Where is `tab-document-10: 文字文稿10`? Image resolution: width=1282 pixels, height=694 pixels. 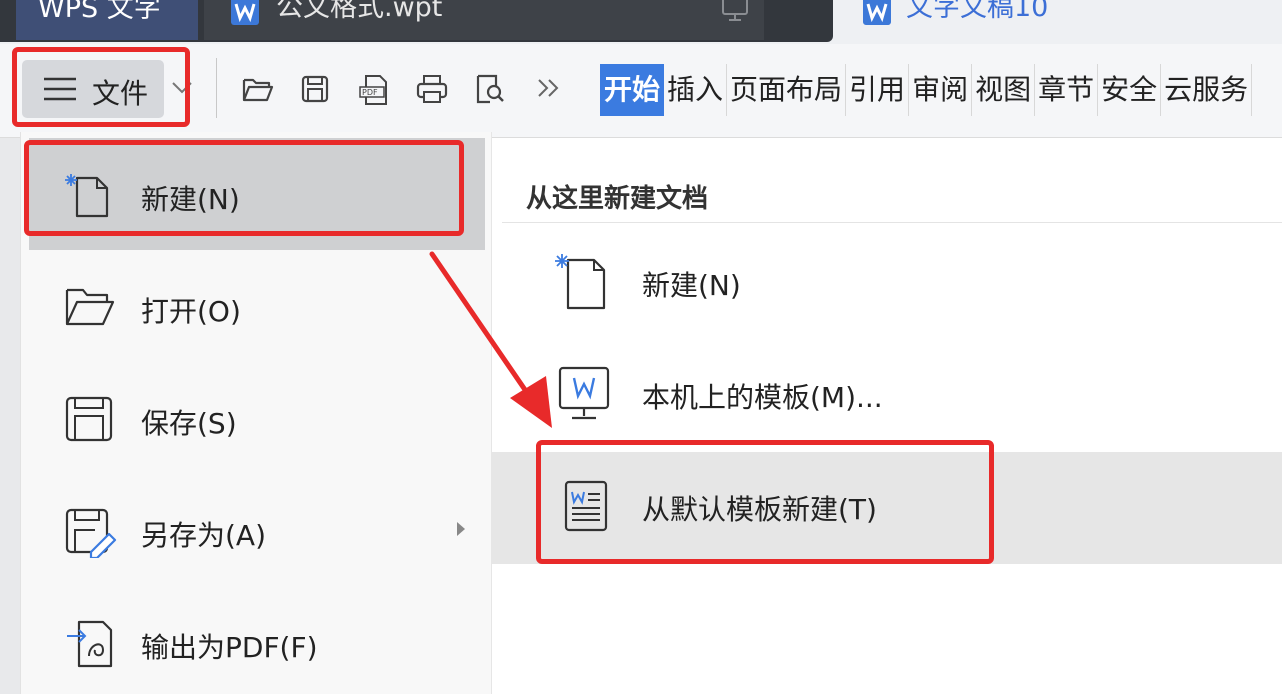
tab-document-10: 文字文稿10 is located at coordinates (1008, 20).